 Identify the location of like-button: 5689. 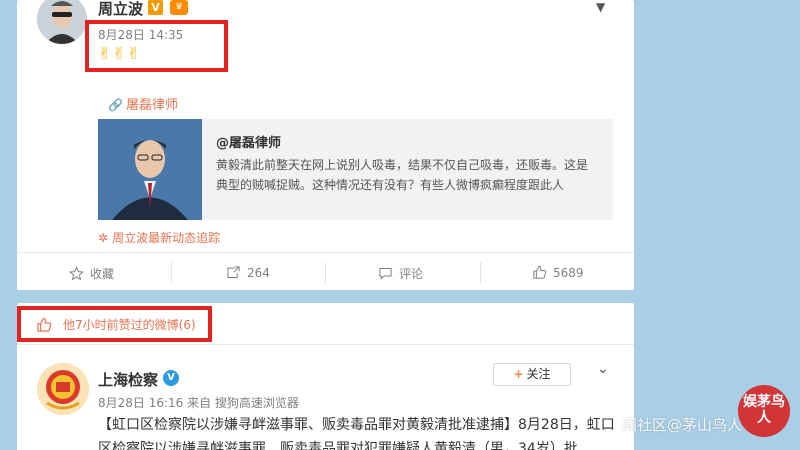
(558, 272).